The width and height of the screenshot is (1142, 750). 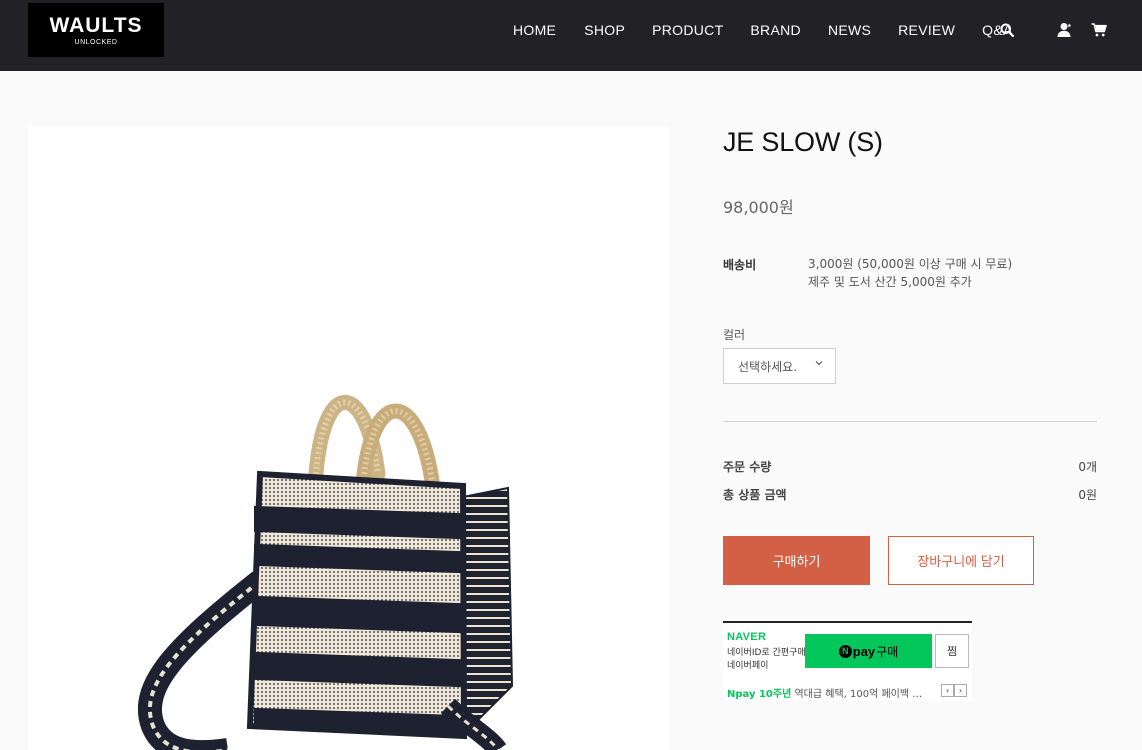 What do you see at coordinates (747, 637) in the screenshot?
I see `naver-brand: NAVER` at bounding box center [747, 637].